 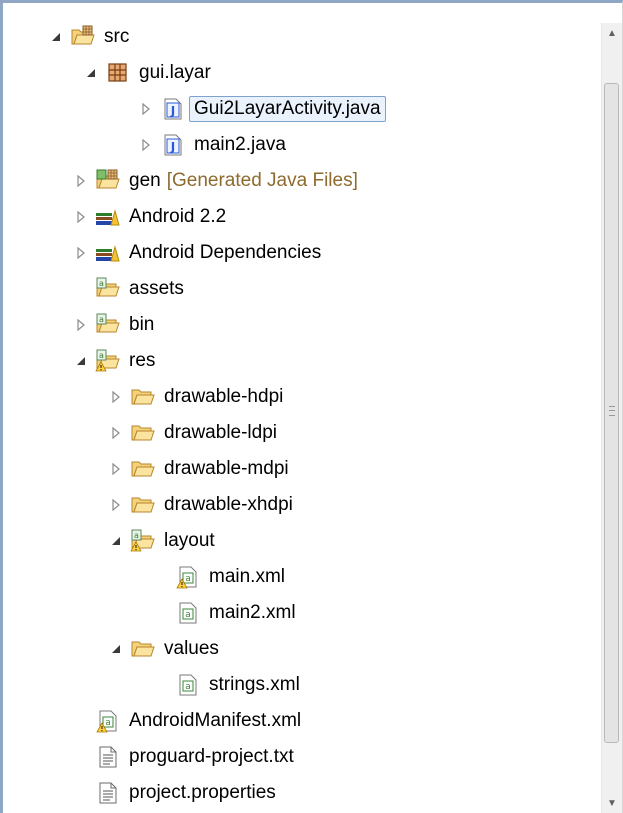 I want to click on scroll-up-arrow-icon: ▲, so click(x=612, y=33).